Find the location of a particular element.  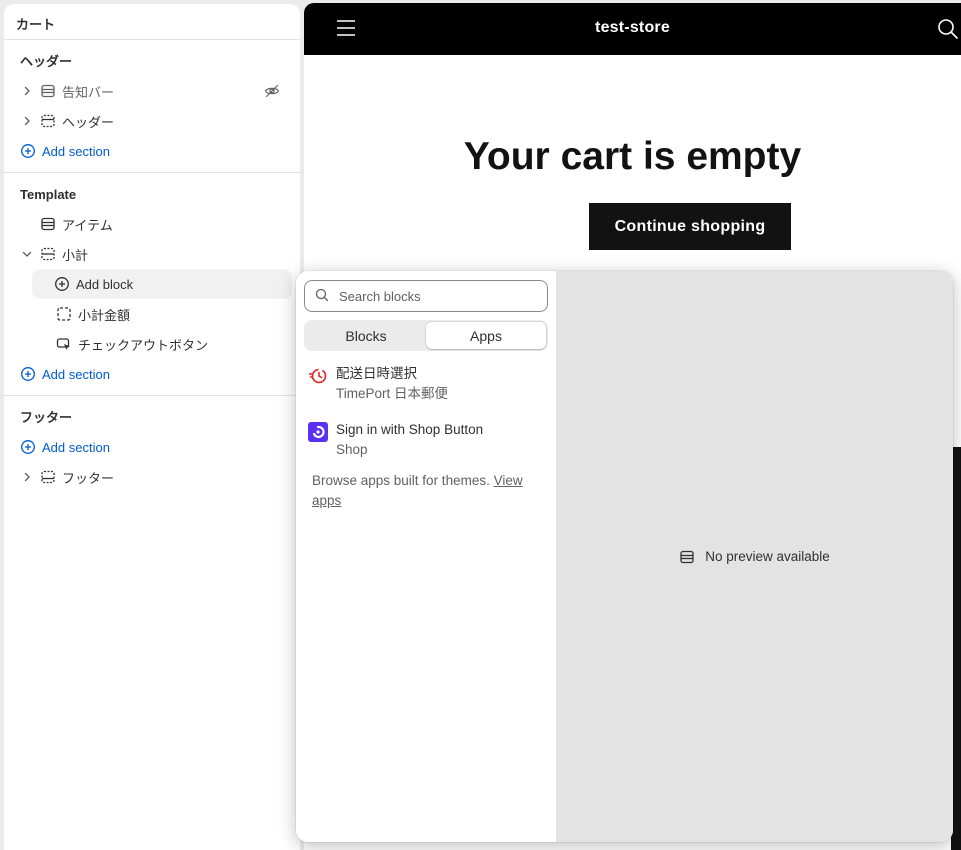

section-label: 小計 is located at coordinates (75, 255).